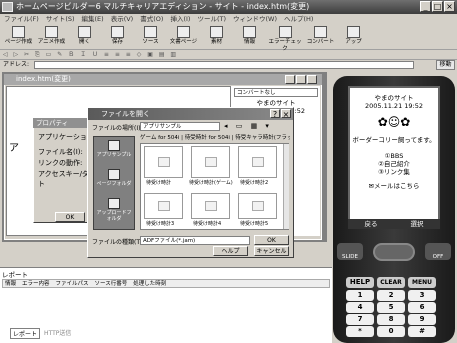 The width and height of the screenshot is (457, 343). What do you see at coordinates (224, 65) in the screenshot?
I see `address-input` at bounding box center [224, 65].